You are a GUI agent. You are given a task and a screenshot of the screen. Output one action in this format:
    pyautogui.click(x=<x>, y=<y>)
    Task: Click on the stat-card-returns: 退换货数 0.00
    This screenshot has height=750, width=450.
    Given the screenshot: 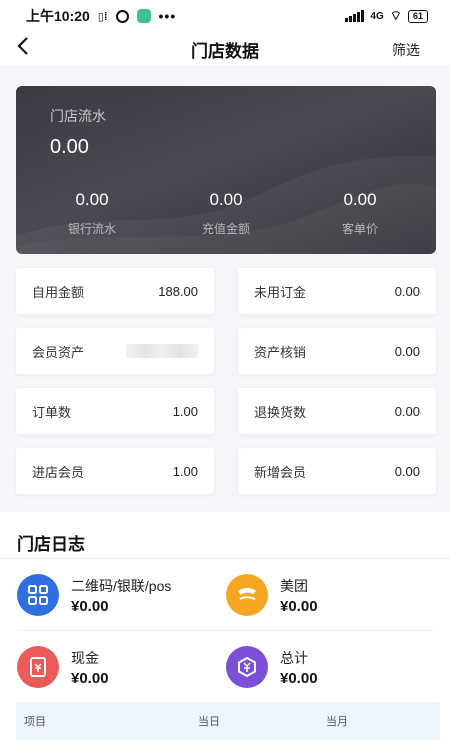 What is the action you would take?
    pyautogui.click(x=337, y=411)
    